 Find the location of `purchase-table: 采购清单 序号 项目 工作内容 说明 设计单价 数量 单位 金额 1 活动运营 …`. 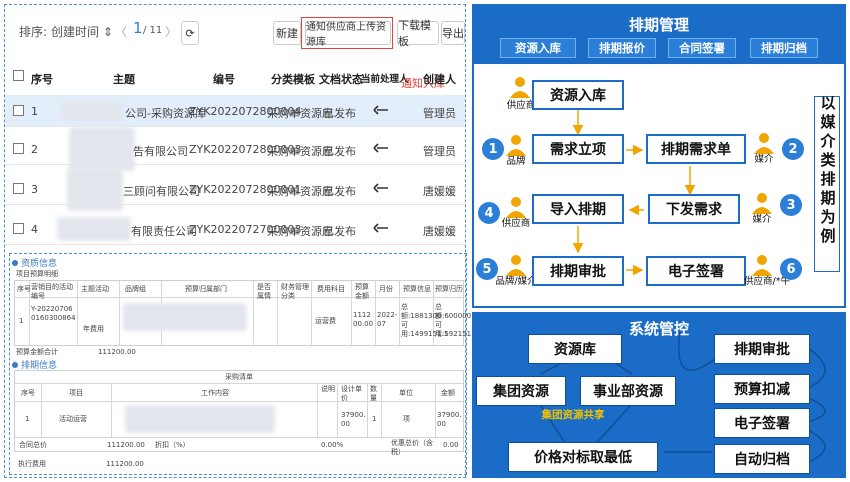

purchase-table: 采购清单 序号 项目 工作内容 说明 设计单价 数量 单位 金额 1 活动运营 … is located at coordinates (239, 413).